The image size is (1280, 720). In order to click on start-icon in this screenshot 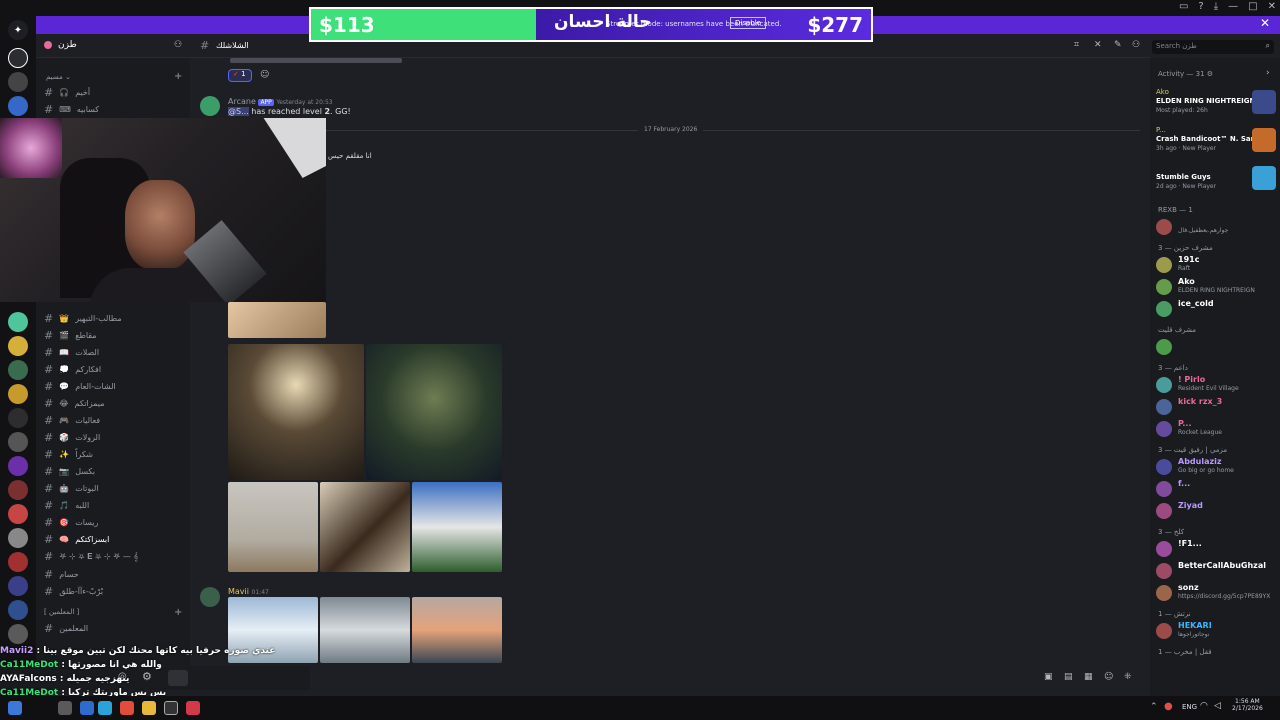, I will do `click(15, 708)`.